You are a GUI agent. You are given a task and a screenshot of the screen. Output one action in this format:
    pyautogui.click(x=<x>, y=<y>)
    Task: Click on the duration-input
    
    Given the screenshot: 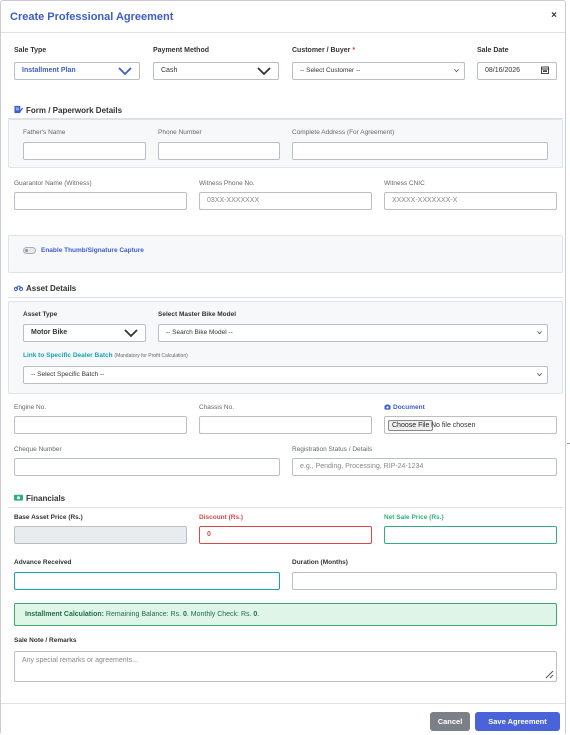 What is the action you would take?
    pyautogui.click(x=424, y=581)
    